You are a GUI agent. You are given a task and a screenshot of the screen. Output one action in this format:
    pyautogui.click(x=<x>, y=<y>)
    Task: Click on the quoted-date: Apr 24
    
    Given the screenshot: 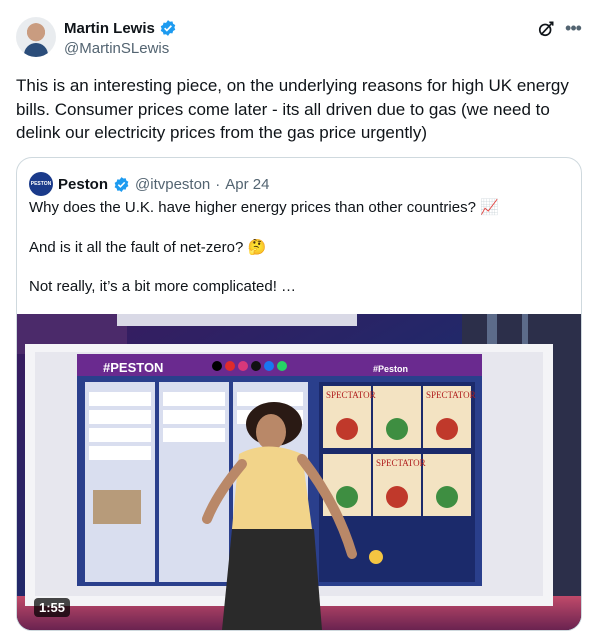 What is the action you would take?
    pyautogui.click(x=247, y=184)
    